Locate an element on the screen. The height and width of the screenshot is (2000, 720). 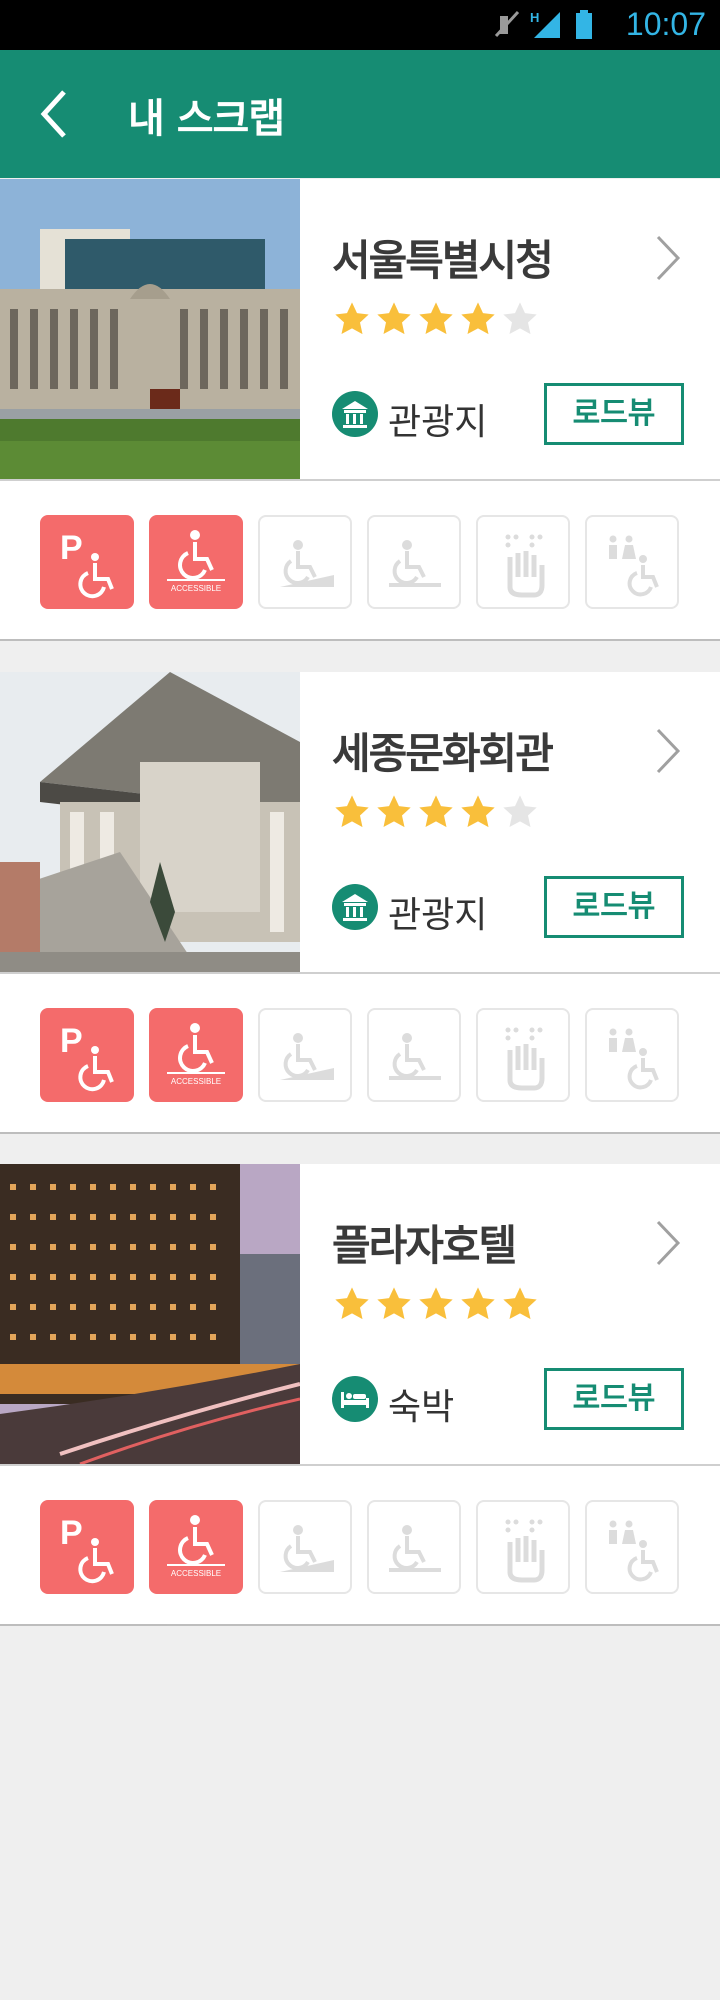
bed-icon is located at coordinates (355, 1399).